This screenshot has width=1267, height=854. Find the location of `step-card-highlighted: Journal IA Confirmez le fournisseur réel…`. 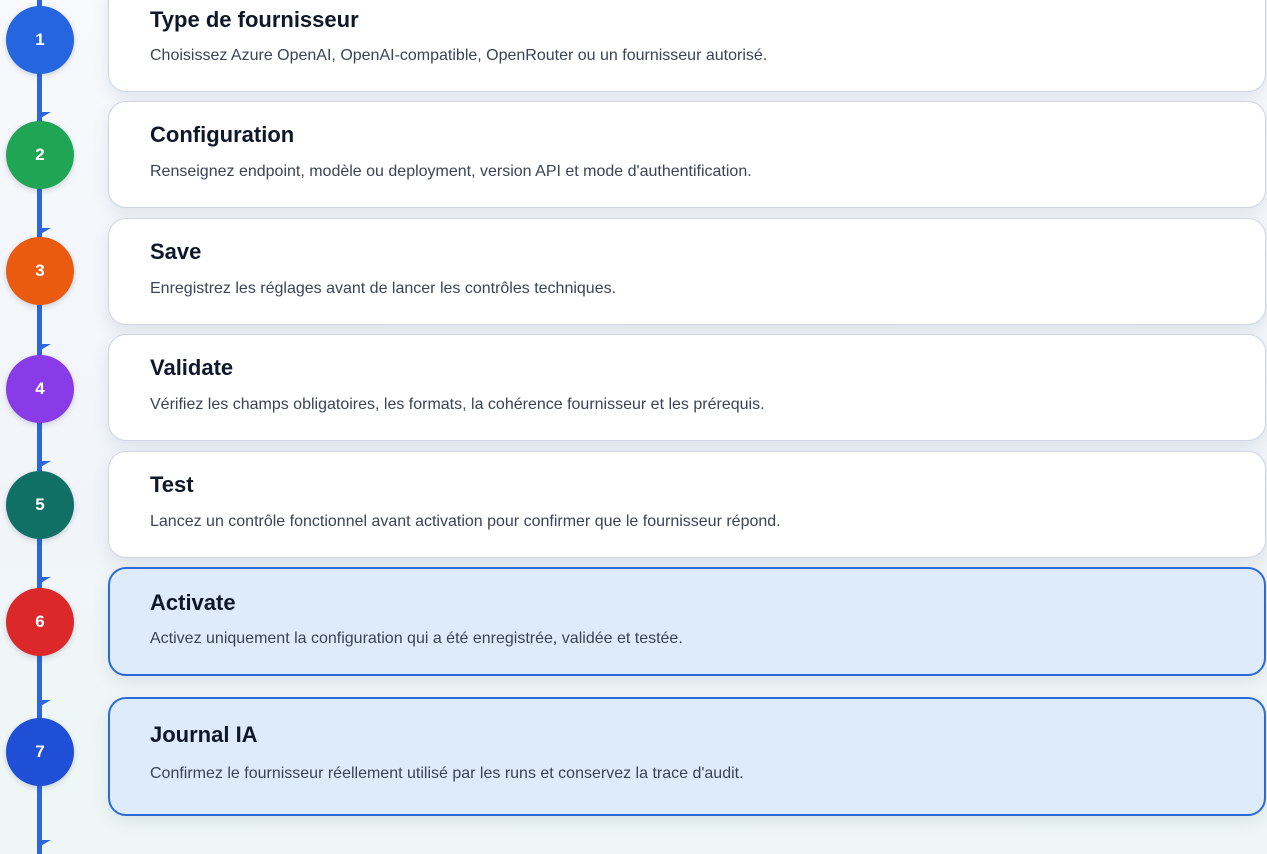

step-card-highlighted: Journal IA Confirmez le fournisseur réel… is located at coordinates (687, 756).